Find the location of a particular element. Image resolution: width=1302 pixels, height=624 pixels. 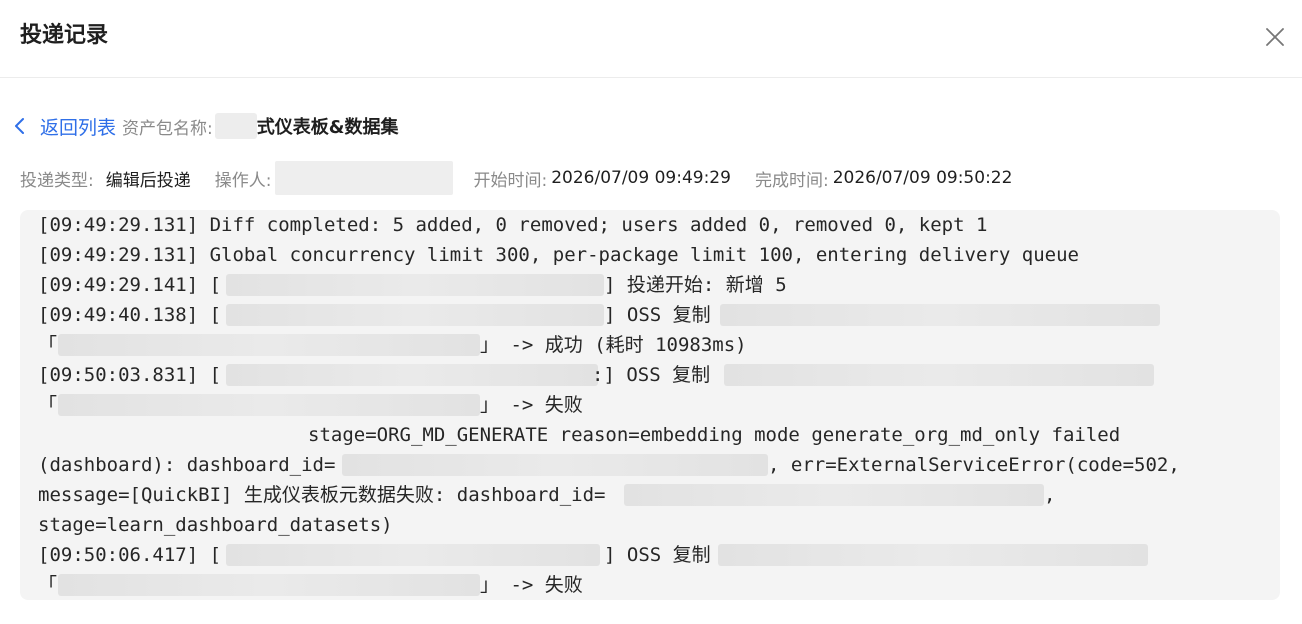

log-line-suffix: 」 -> 成功 (耗时 10983ms) is located at coordinates (613, 345).